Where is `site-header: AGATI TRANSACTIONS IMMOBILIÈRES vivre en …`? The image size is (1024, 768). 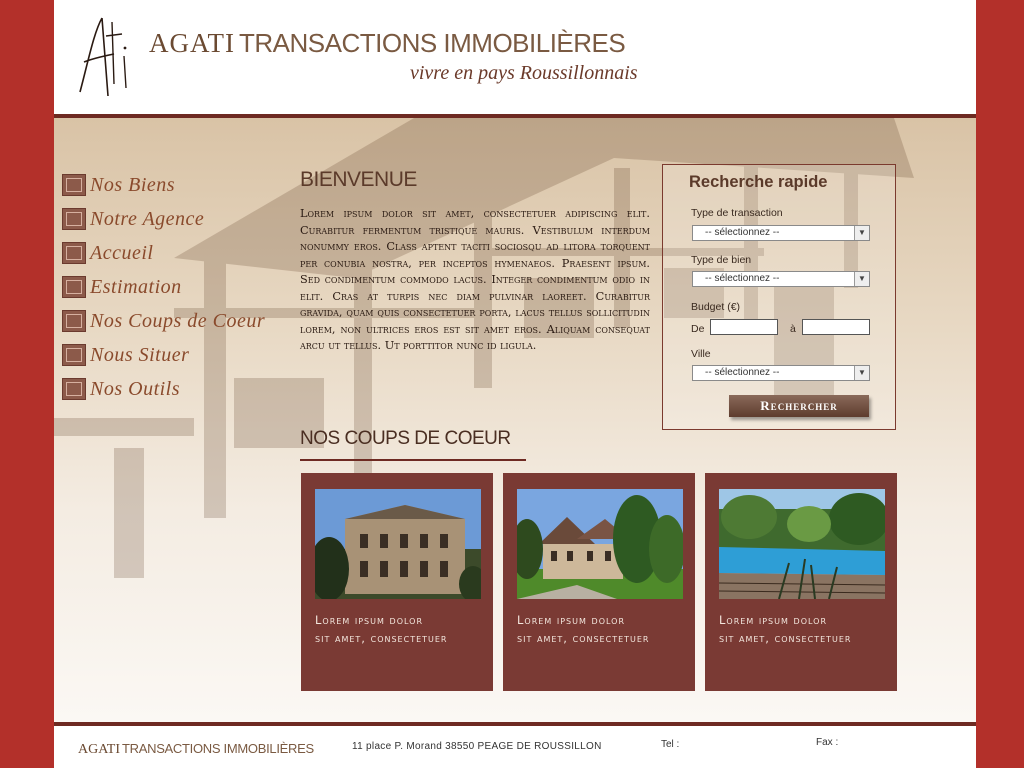 site-header: AGATI TRANSACTIONS IMMOBILIÈRES vivre en … is located at coordinates (515, 57).